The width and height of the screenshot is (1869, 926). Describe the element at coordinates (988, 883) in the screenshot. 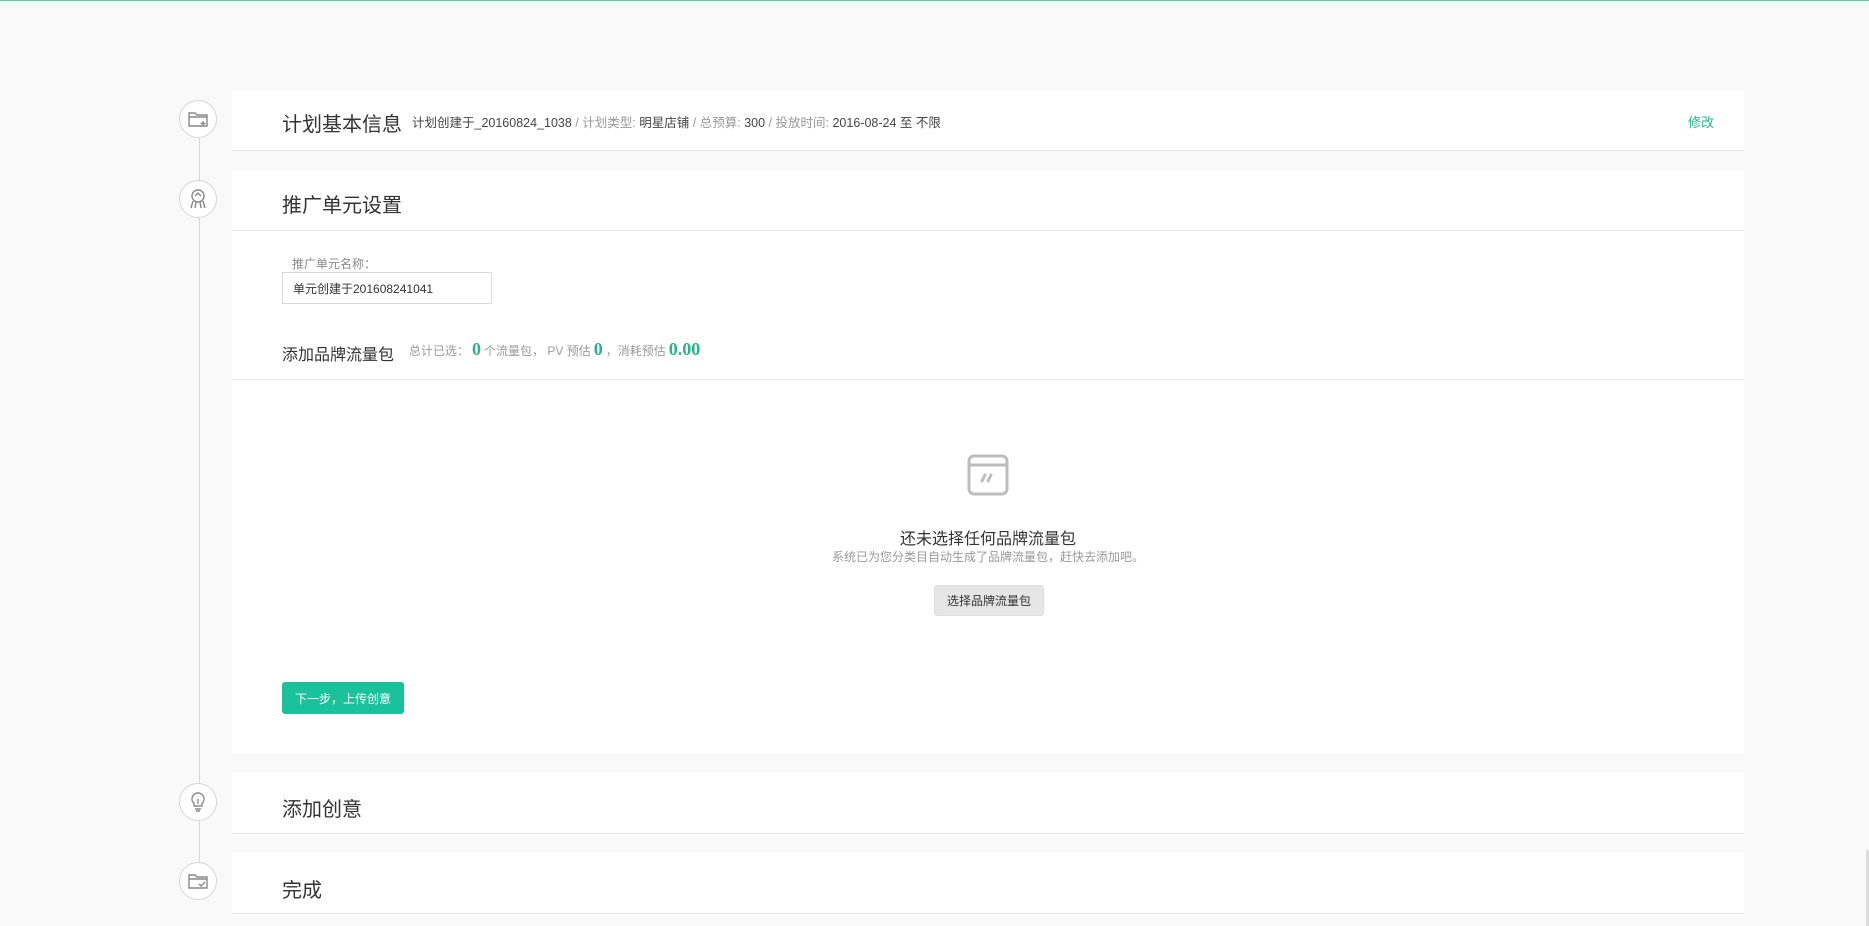

I see `complete-card: 完成` at that location.